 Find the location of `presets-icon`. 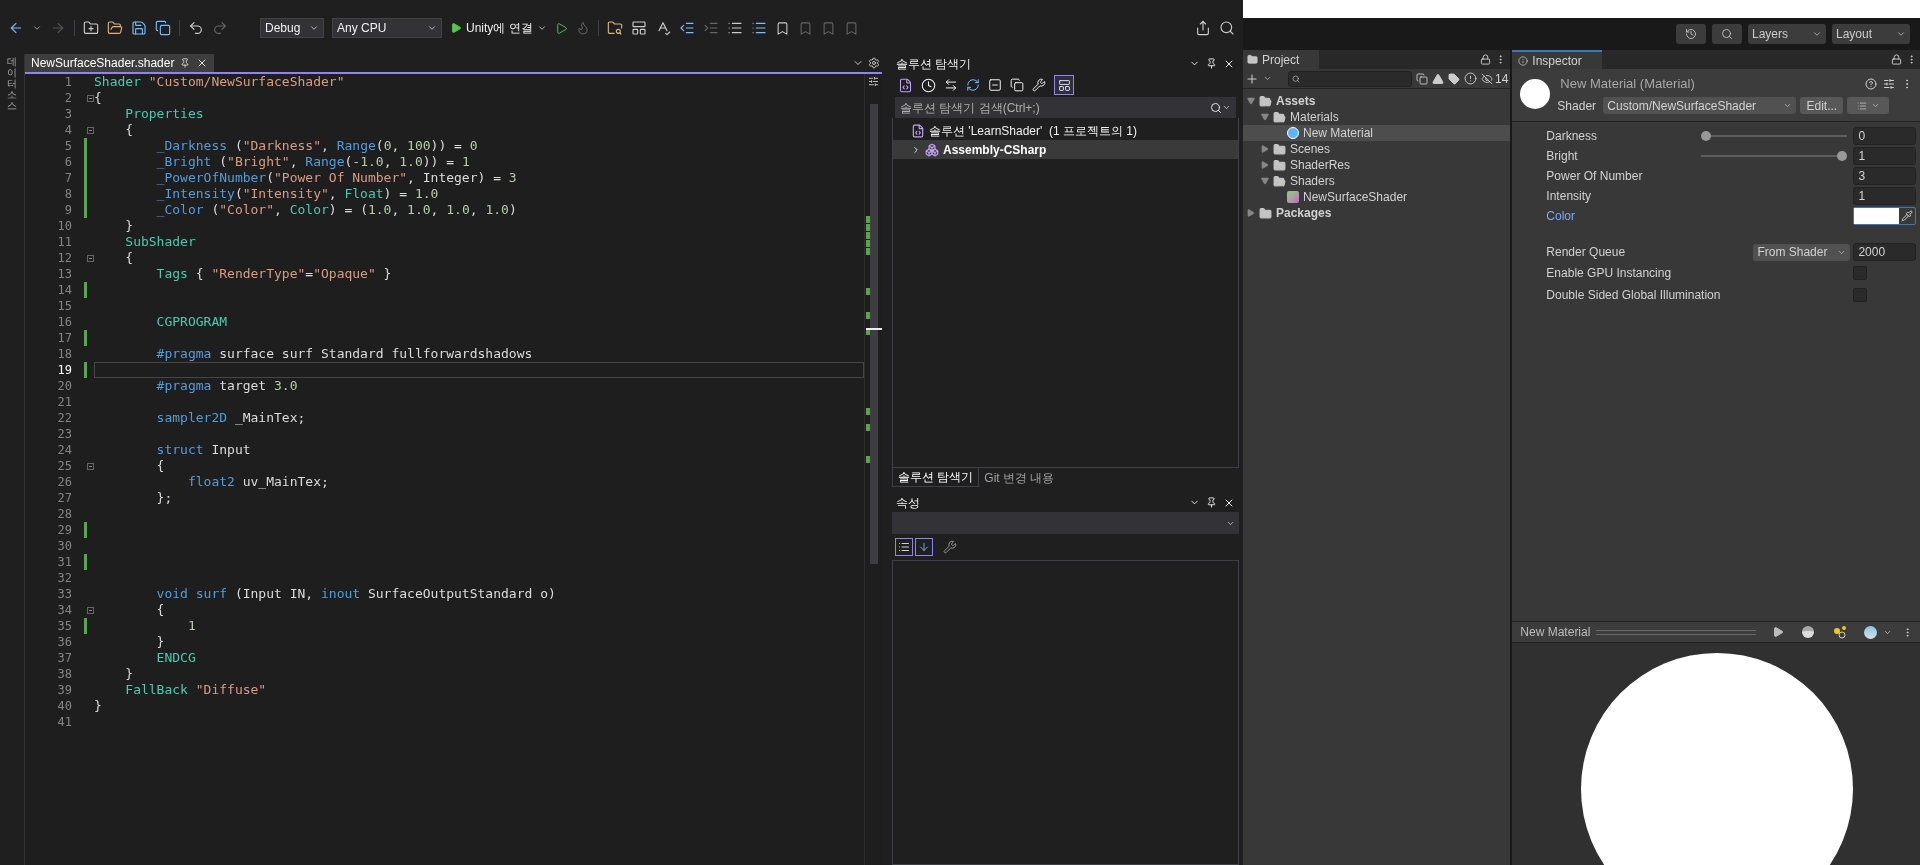

presets-icon is located at coordinates (1889, 83).